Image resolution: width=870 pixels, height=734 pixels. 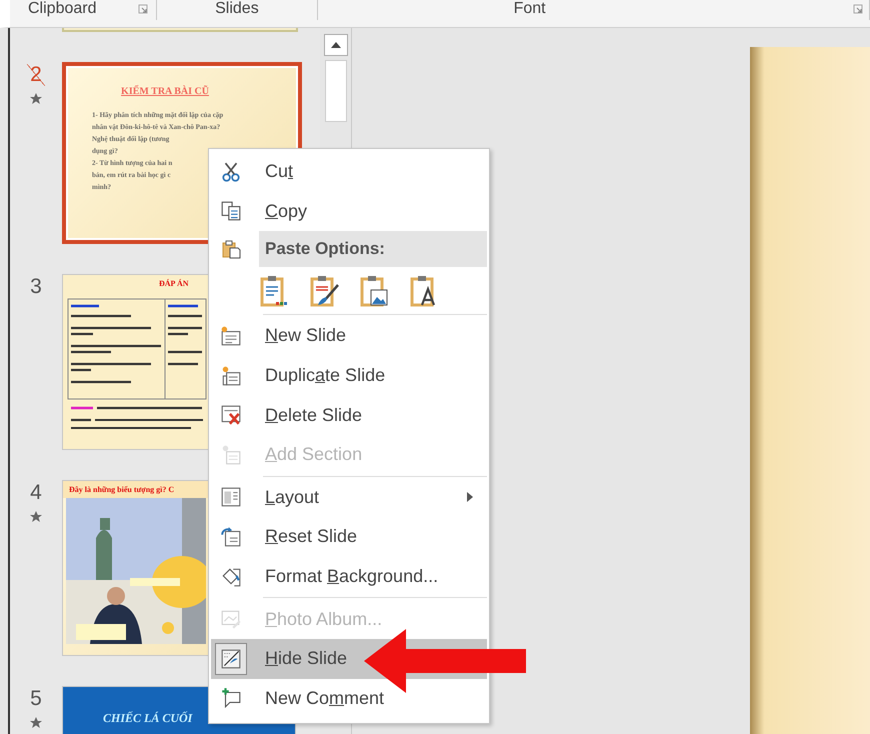 I want to click on slide-number: 4, so click(x=36, y=493).